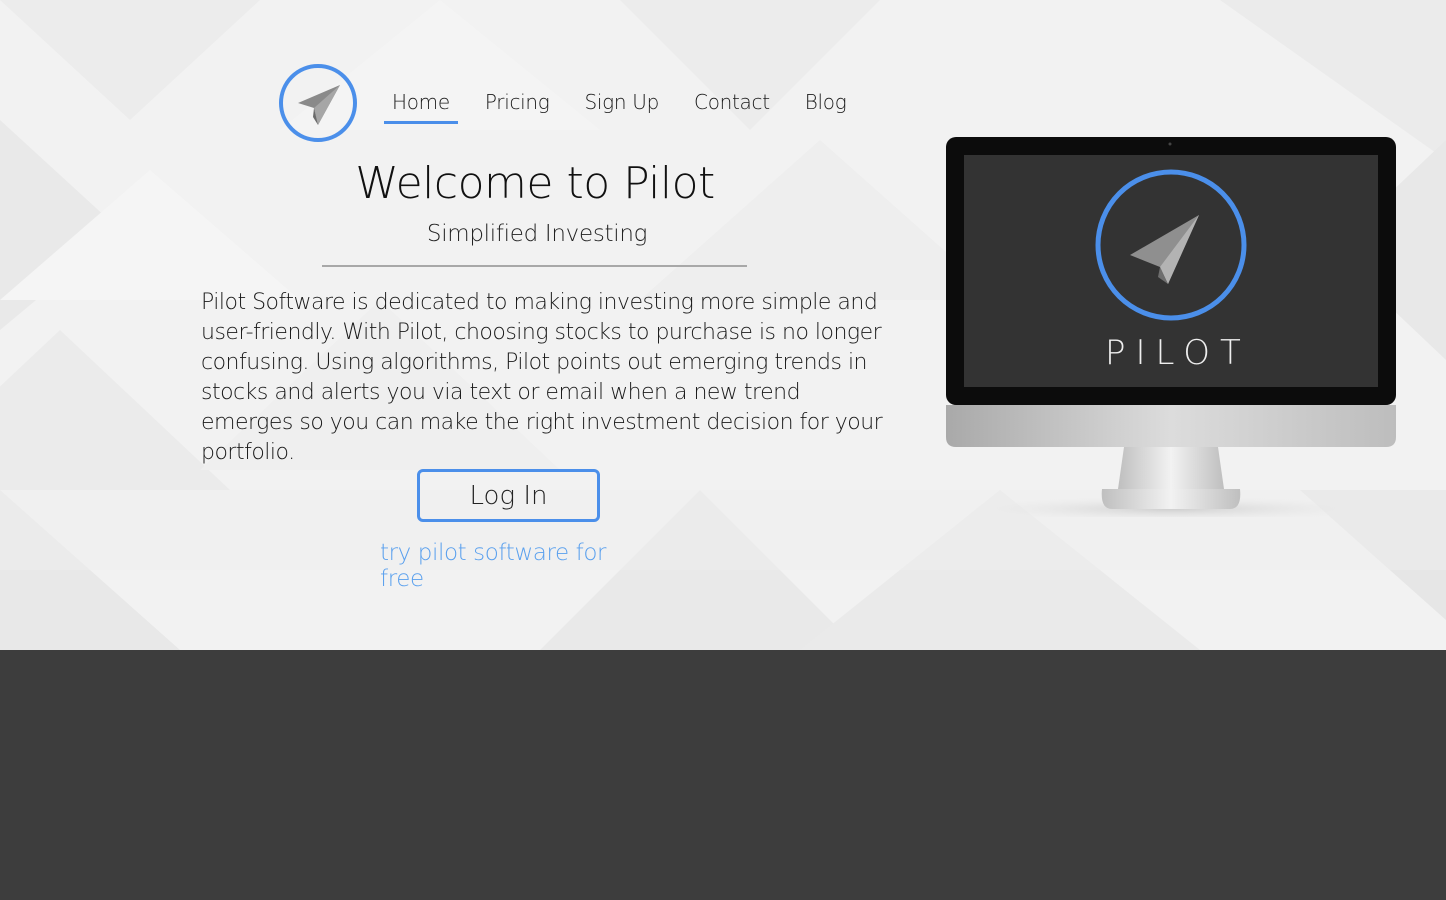 The image size is (1446, 900). I want to click on nav-home: Home, so click(421, 106).